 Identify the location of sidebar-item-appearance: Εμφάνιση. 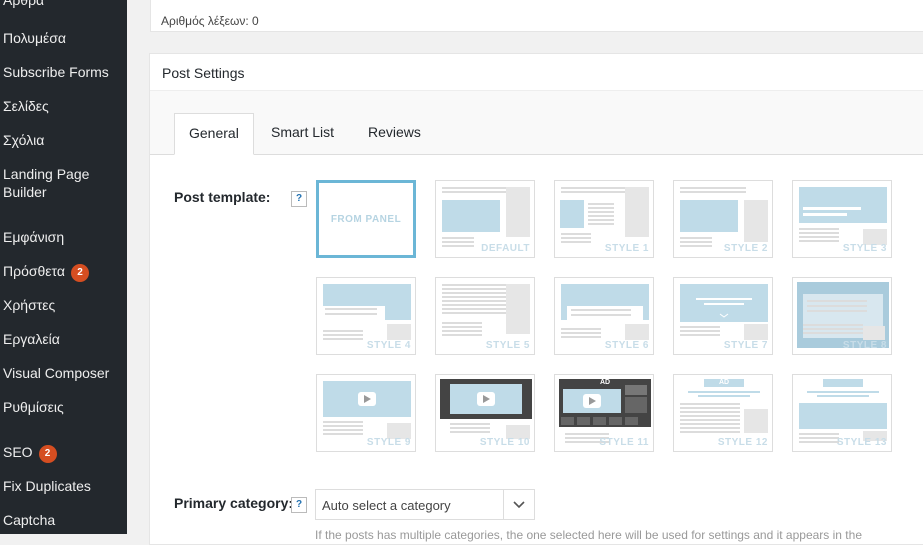
(33, 237).